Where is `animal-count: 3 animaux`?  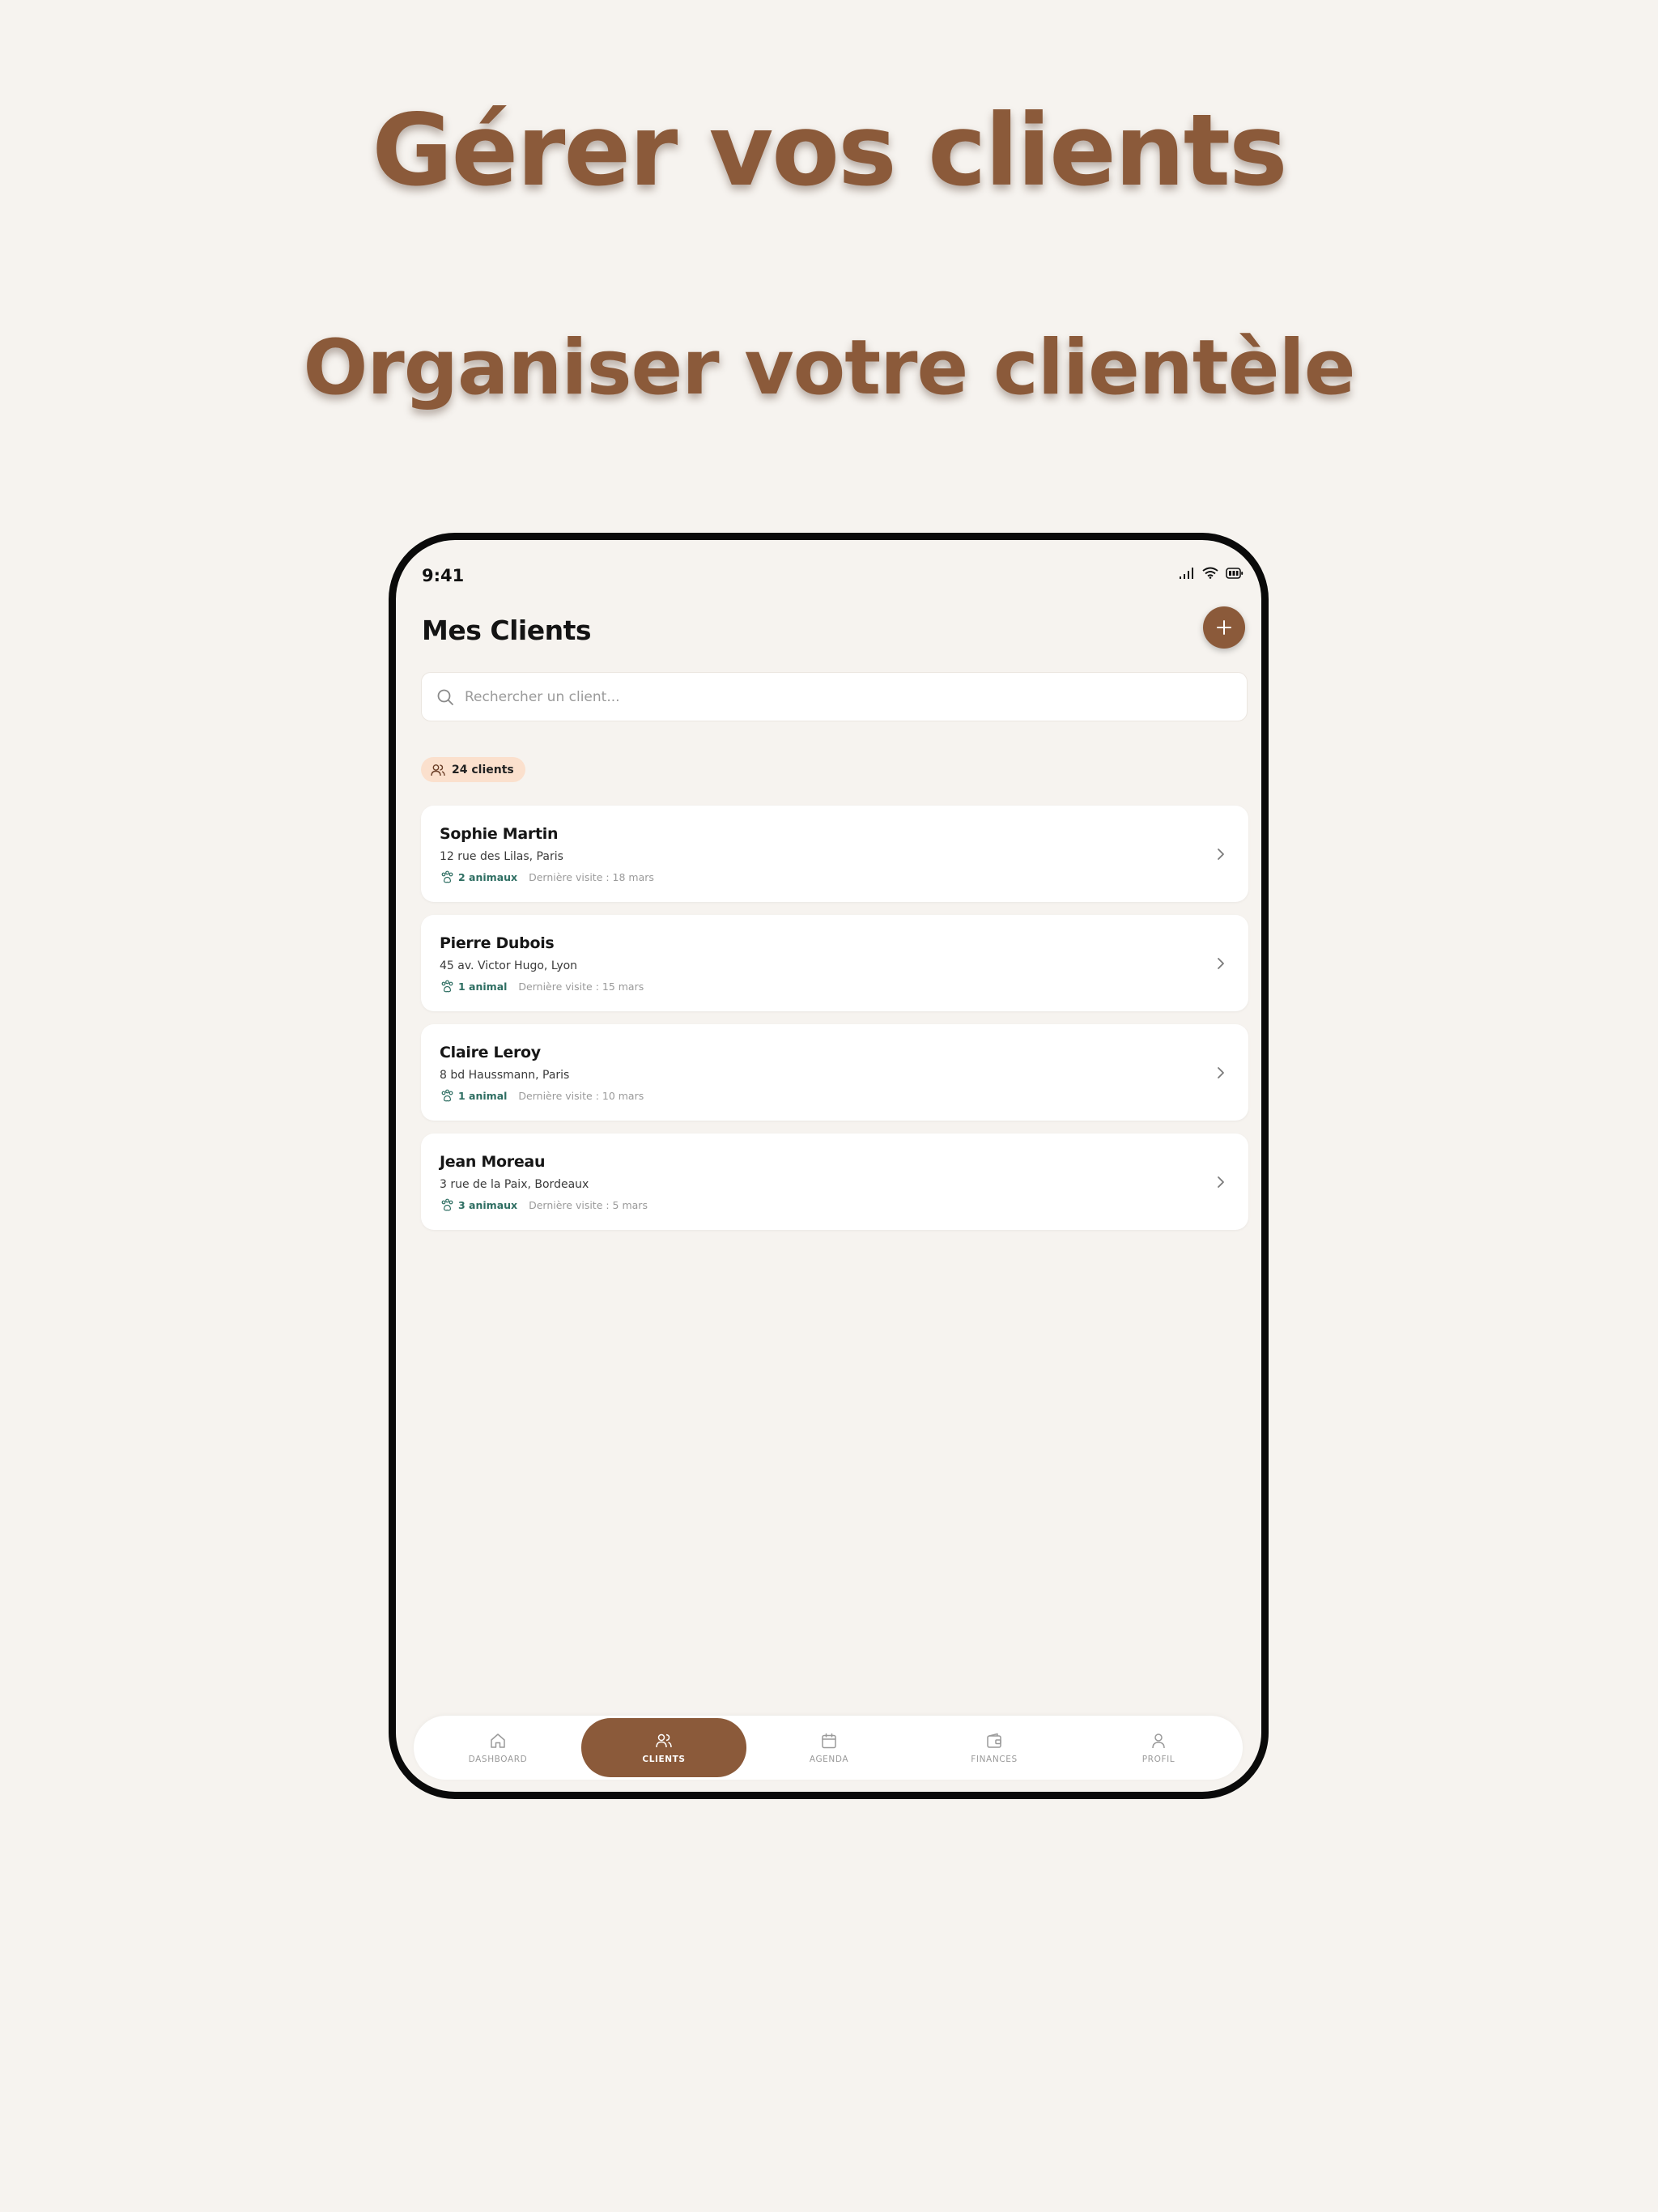
animal-count: 3 animaux is located at coordinates (488, 1204).